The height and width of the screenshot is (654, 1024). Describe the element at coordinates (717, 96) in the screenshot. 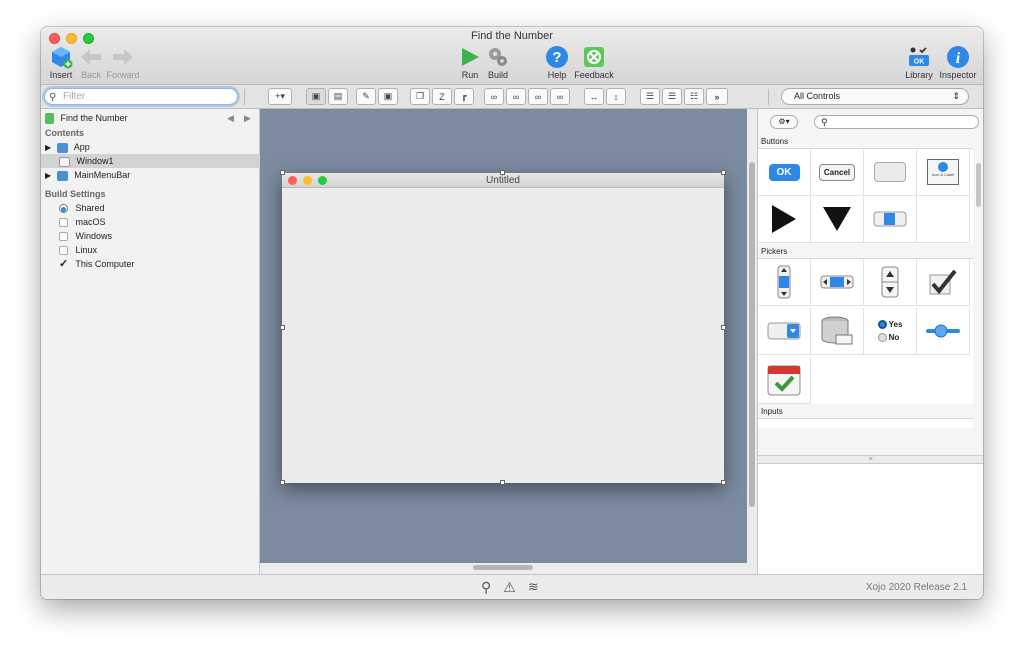

I see `more-button: »` at that location.